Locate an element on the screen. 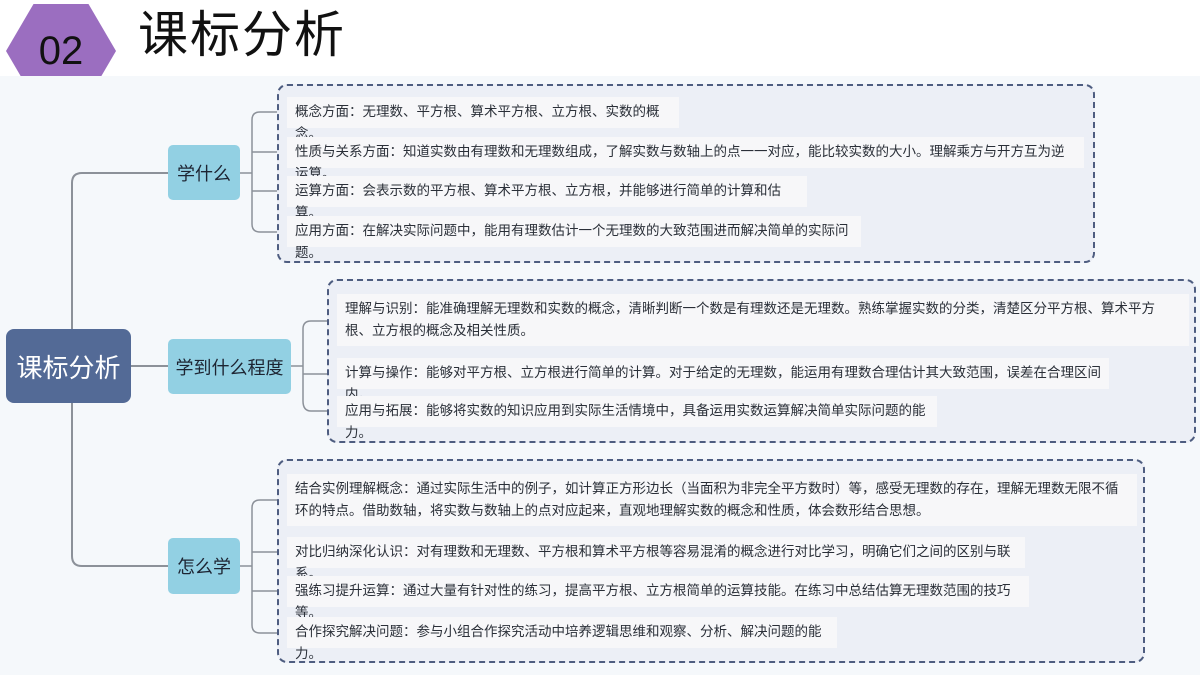 This screenshot has height=675, width=1200. root-label: 课标分析 is located at coordinates (68, 368).